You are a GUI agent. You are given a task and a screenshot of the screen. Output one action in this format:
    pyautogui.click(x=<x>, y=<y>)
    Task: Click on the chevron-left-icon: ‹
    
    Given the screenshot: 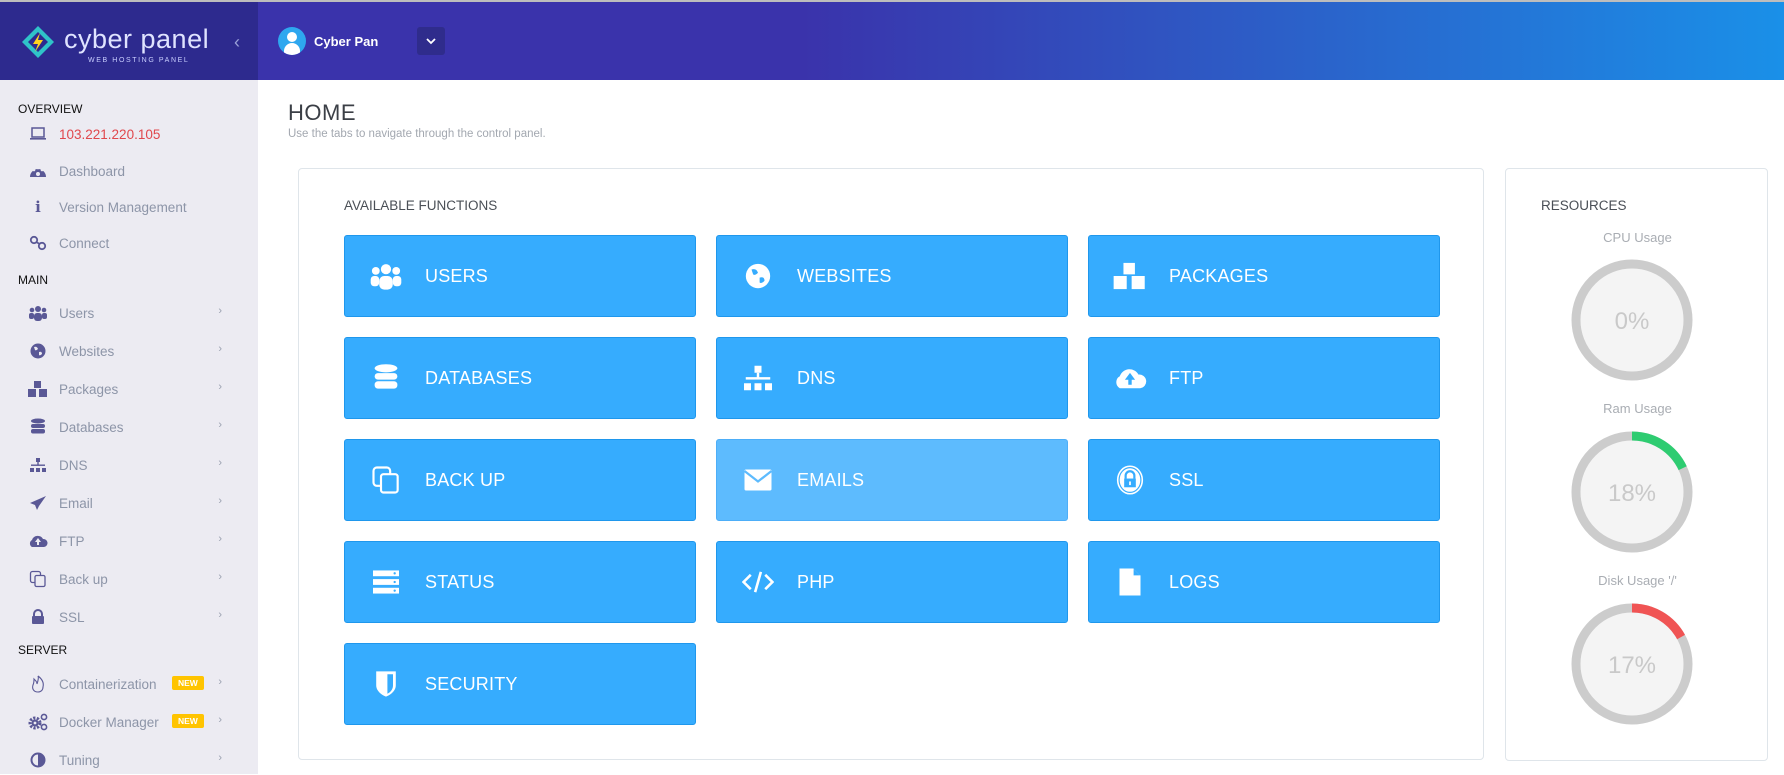 What is the action you would take?
    pyautogui.click(x=237, y=42)
    